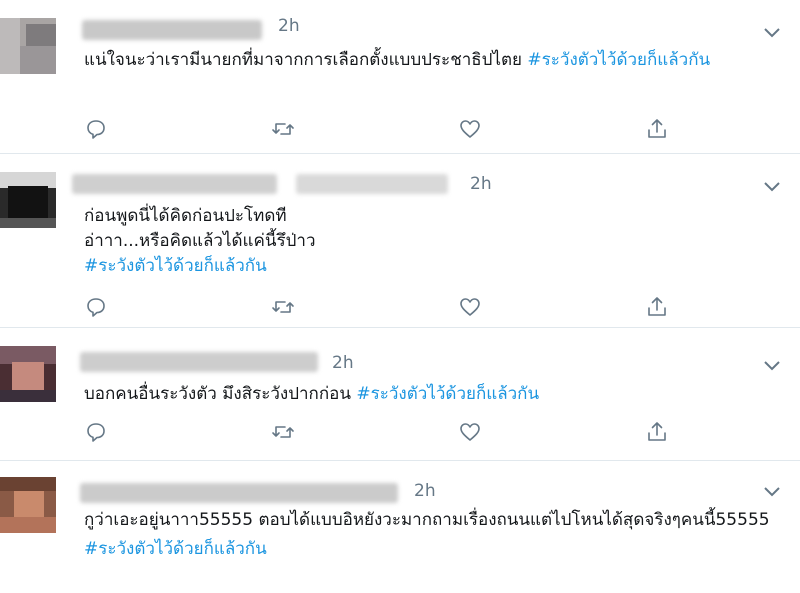 Image resolution: width=800 pixels, height=593 pixels. I want to click on author-handle-blurred, so click(372, 184).